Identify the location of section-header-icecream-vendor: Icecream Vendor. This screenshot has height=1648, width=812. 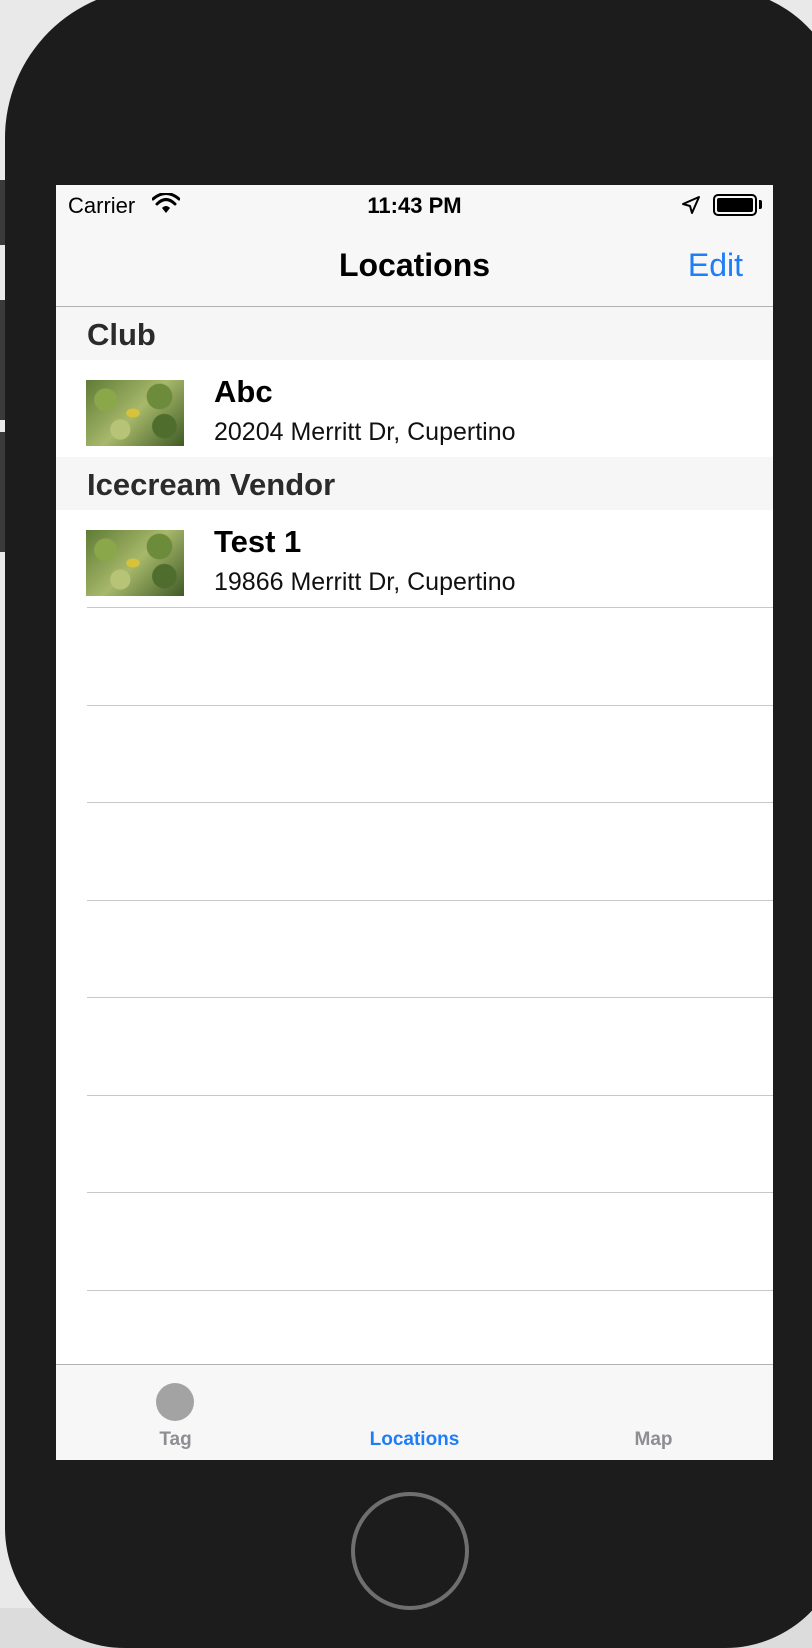
(414, 483).